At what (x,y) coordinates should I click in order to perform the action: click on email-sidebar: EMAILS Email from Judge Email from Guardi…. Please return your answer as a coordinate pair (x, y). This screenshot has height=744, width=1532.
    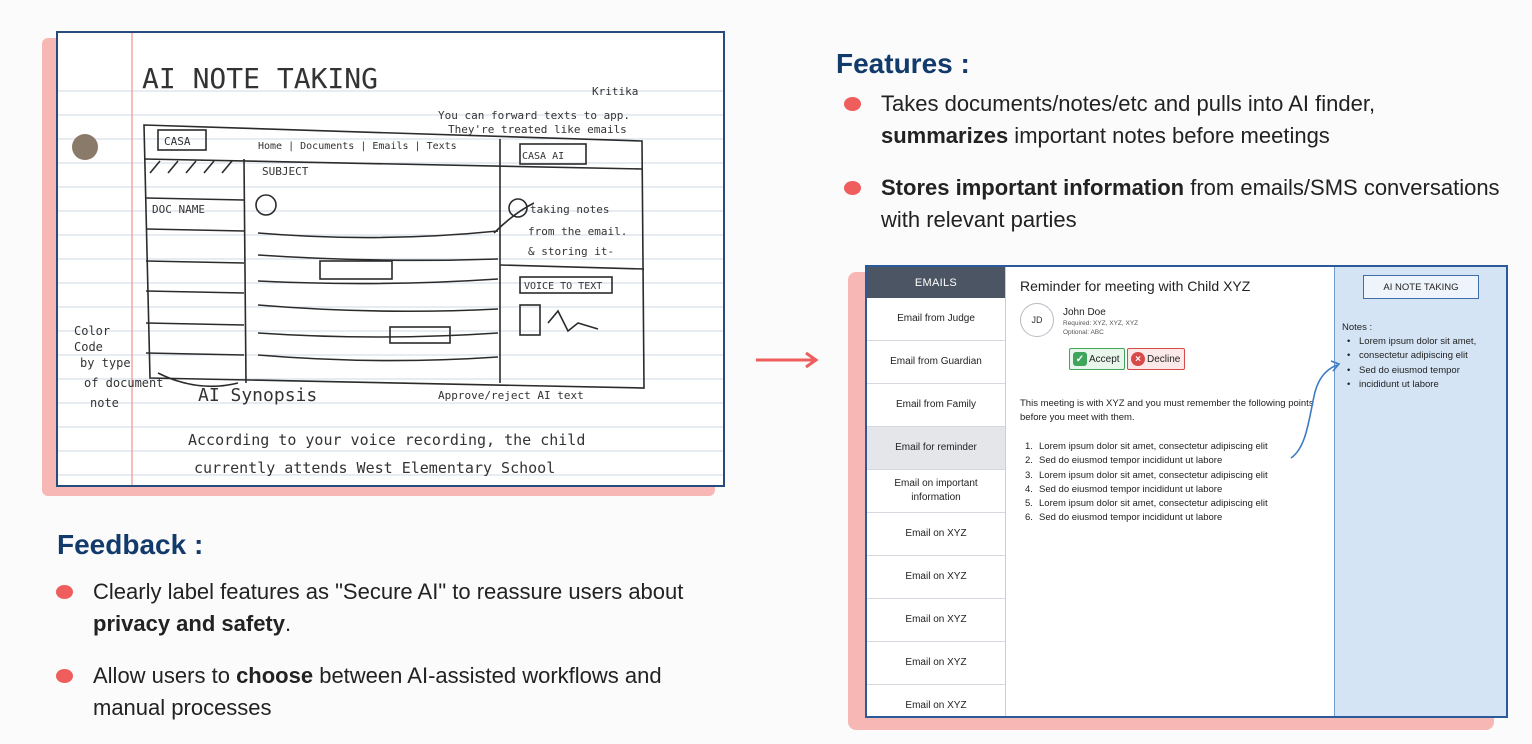
    Looking at the image, I should click on (936, 491).